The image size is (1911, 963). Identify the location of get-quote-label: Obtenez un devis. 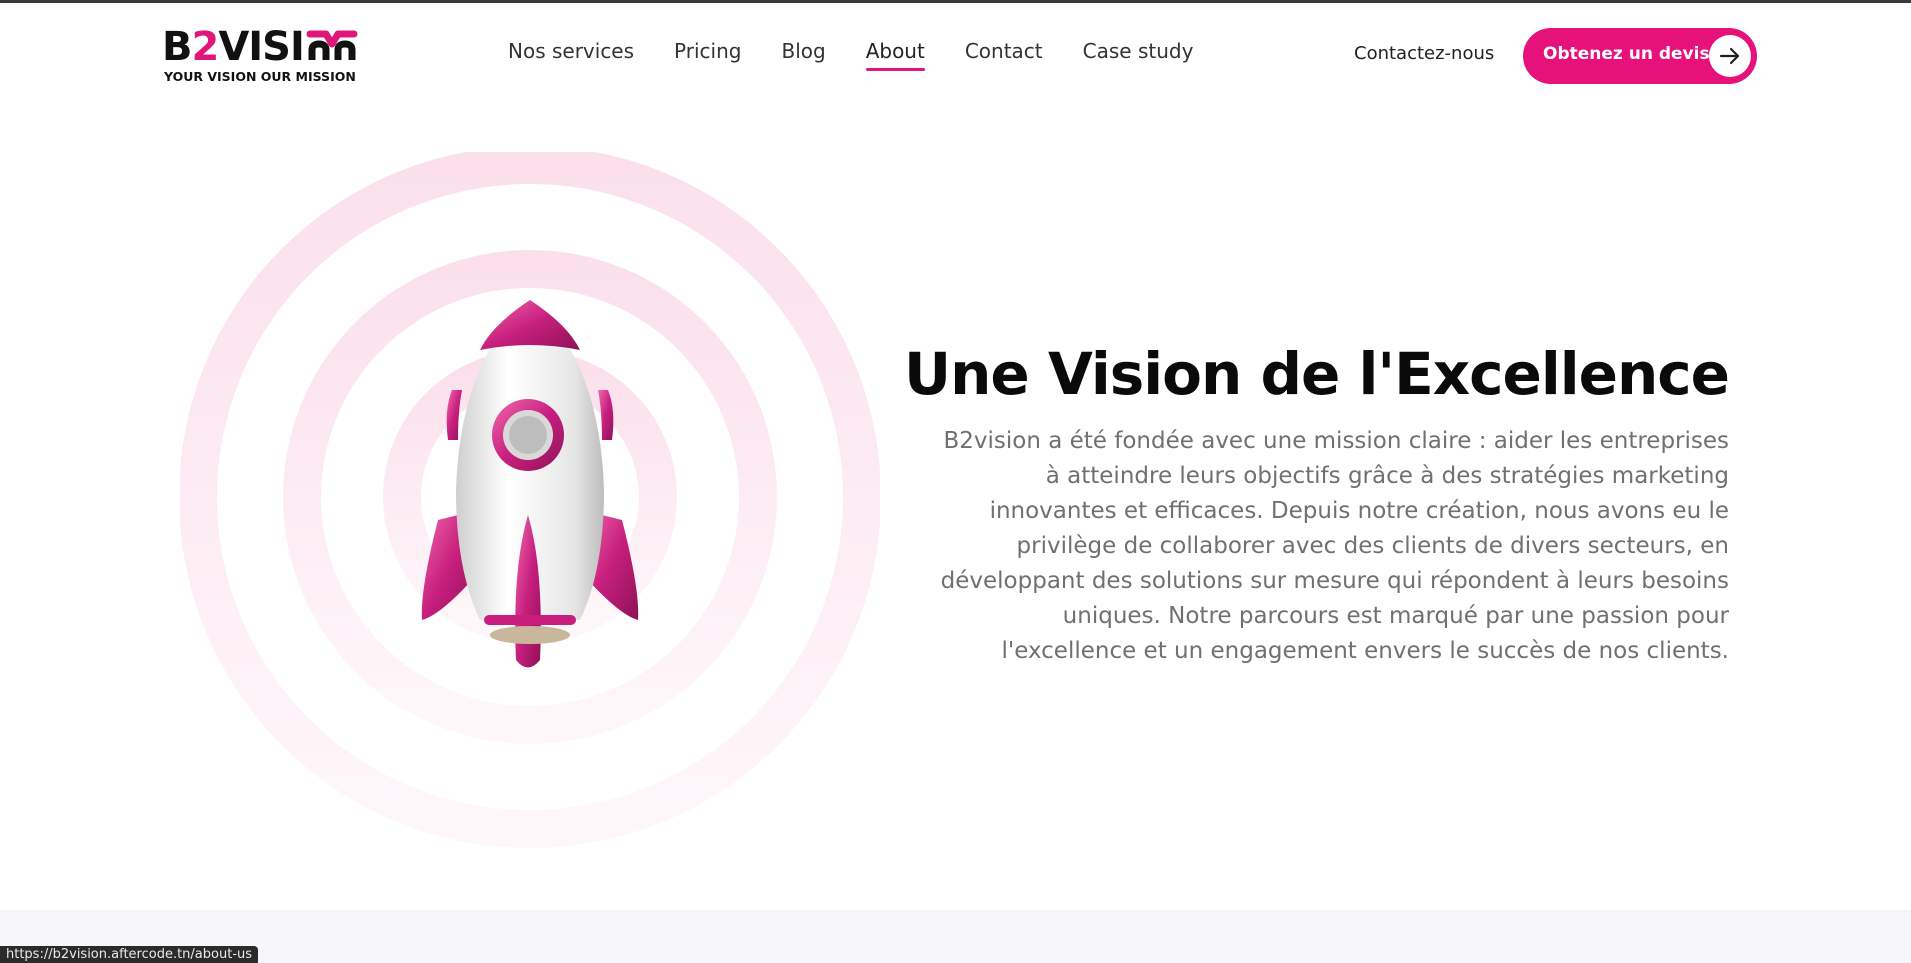
(1626, 54).